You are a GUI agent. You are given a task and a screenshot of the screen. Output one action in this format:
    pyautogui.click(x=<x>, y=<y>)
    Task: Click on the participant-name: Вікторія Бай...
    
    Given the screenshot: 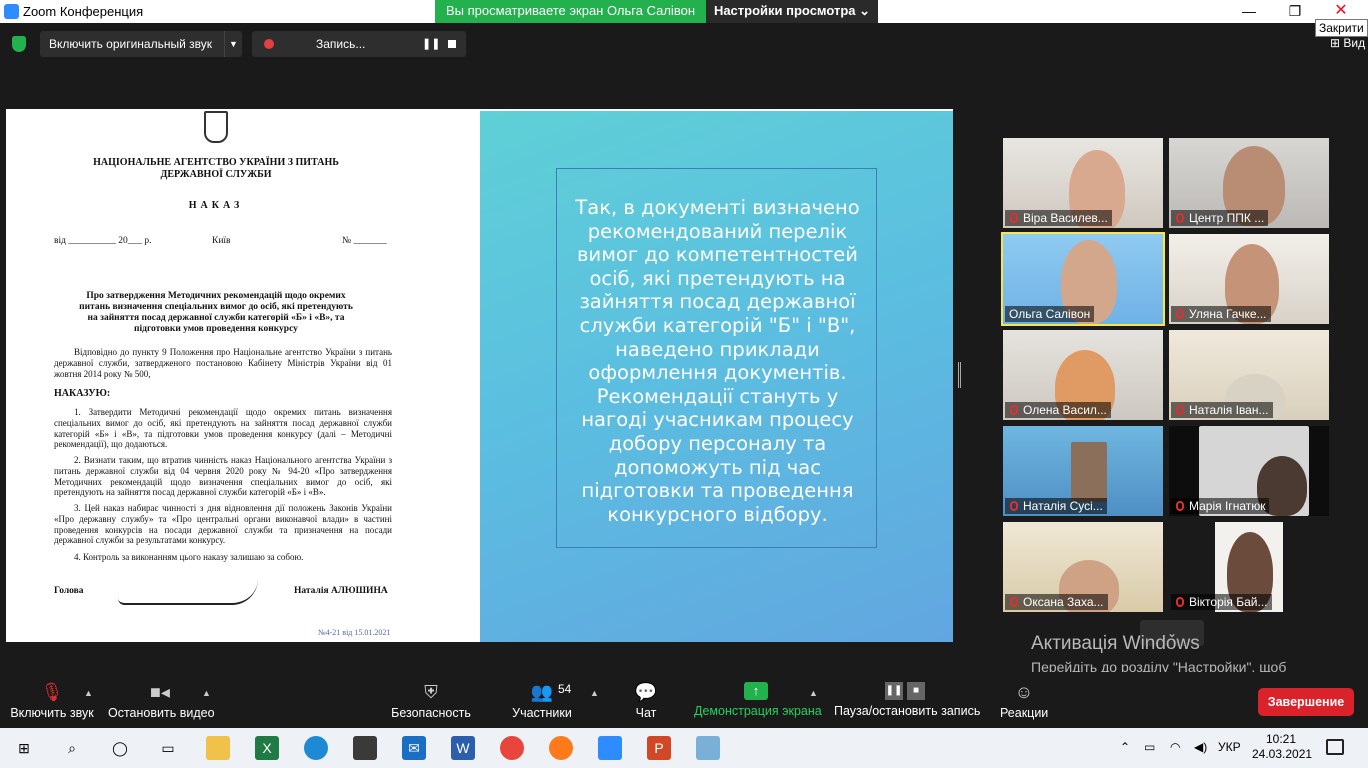 What is the action you would take?
    pyautogui.click(x=1221, y=602)
    